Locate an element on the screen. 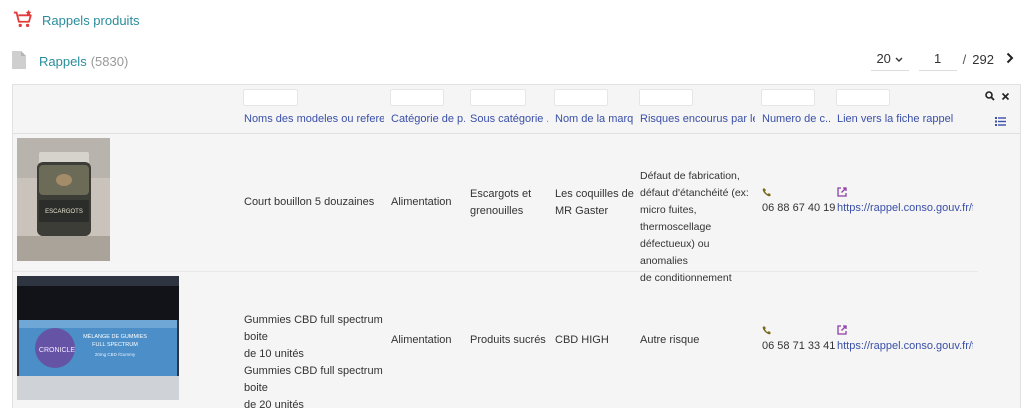  jar-label-text: ESCARGOTS is located at coordinates (64, 212).